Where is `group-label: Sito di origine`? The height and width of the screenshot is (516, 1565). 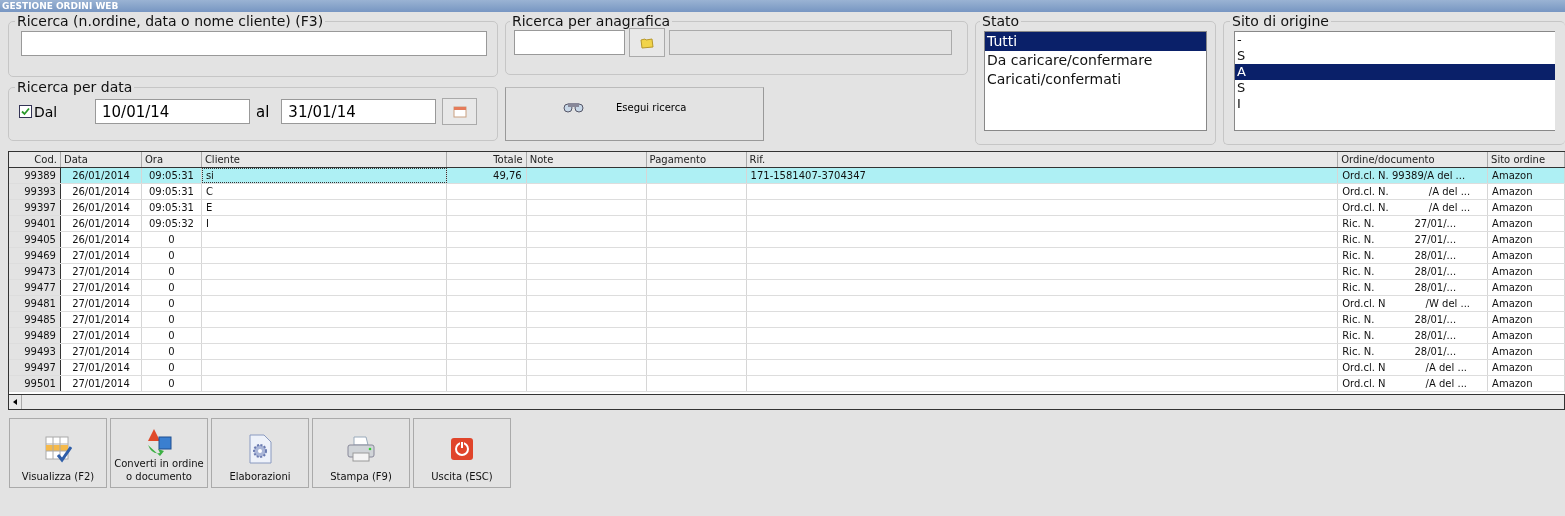 group-label: Sito di origine is located at coordinates (1280, 21).